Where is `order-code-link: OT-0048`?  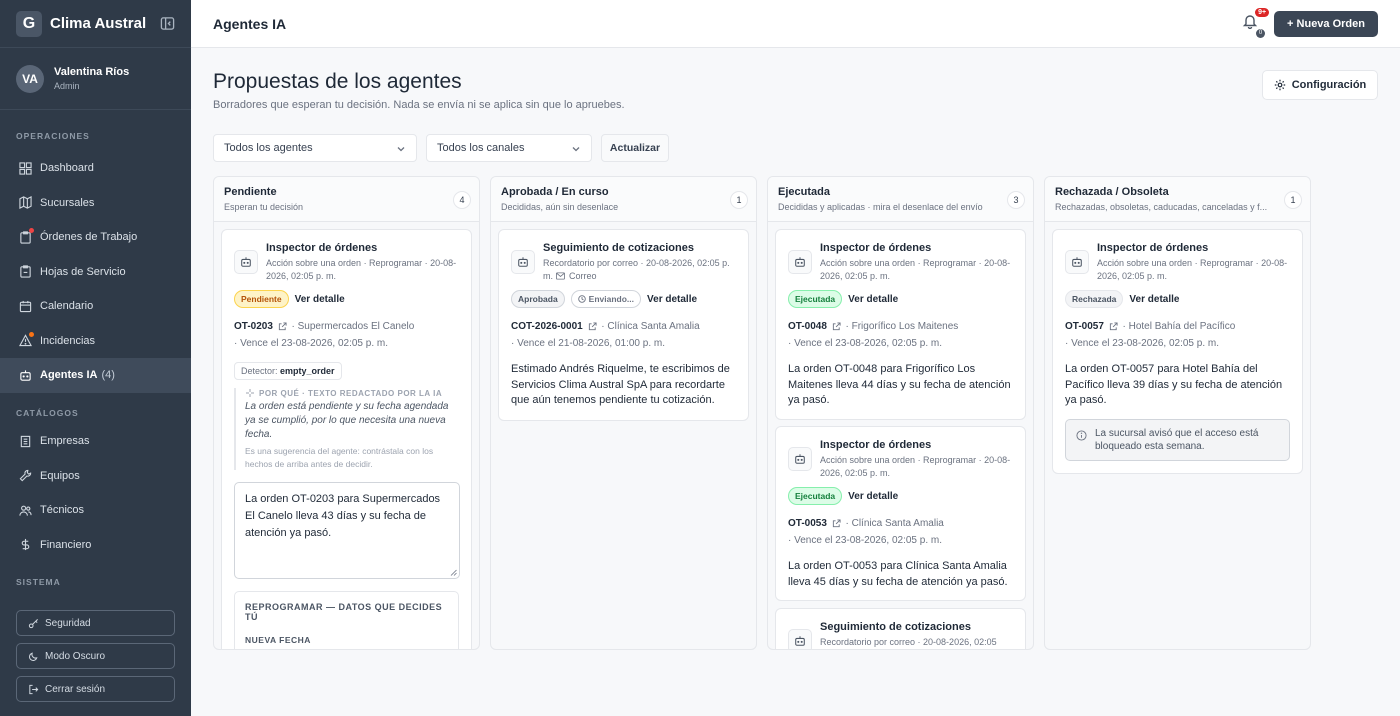 order-code-link: OT-0048 is located at coordinates (807, 326).